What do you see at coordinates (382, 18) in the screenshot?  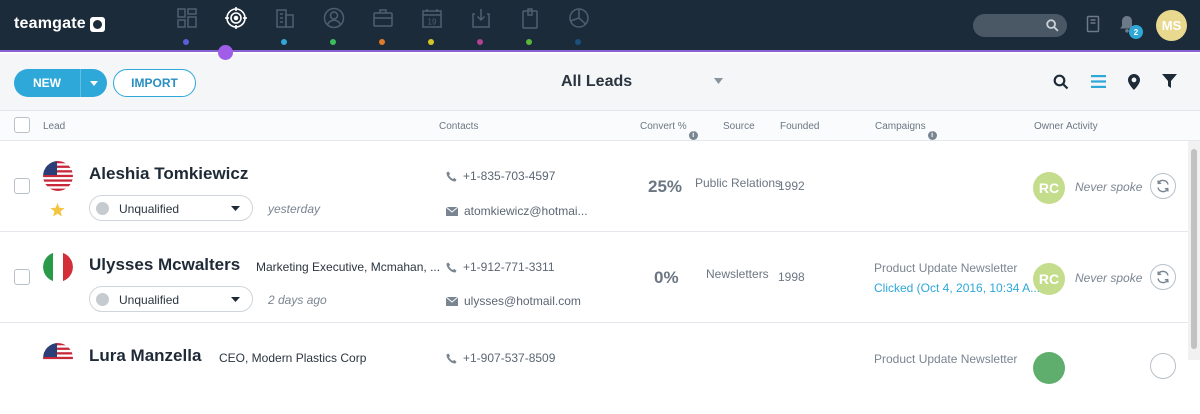 I see `briefcase-icon` at bounding box center [382, 18].